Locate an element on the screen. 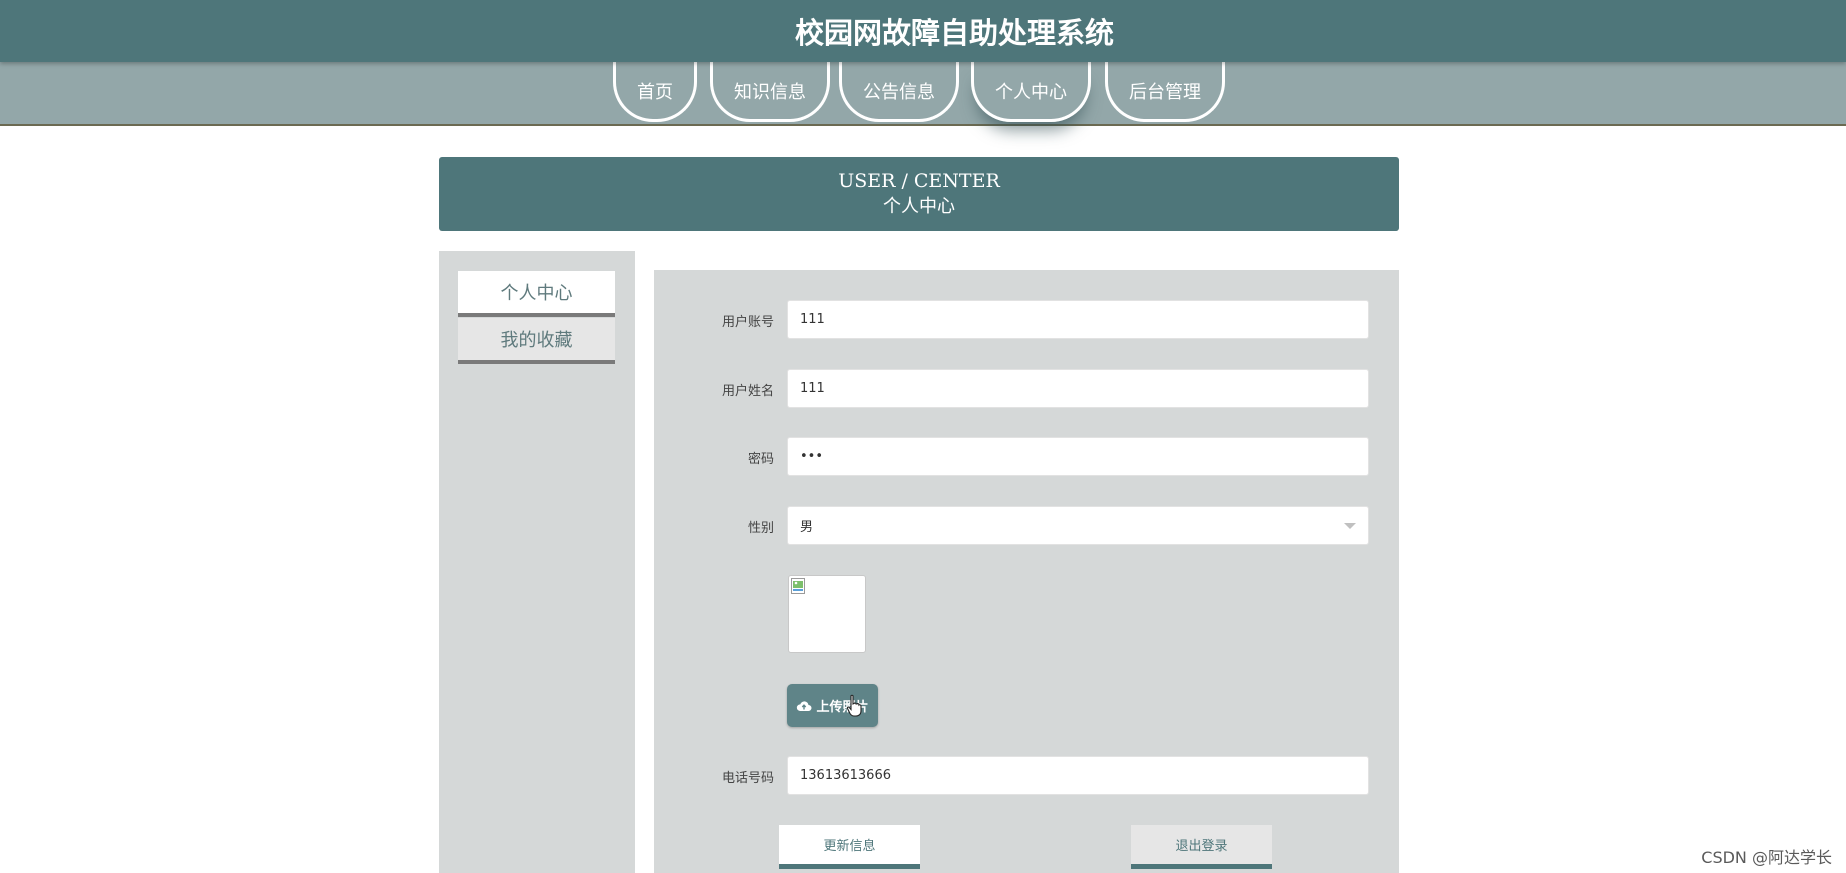  username-input: 111 is located at coordinates (1078, 319).